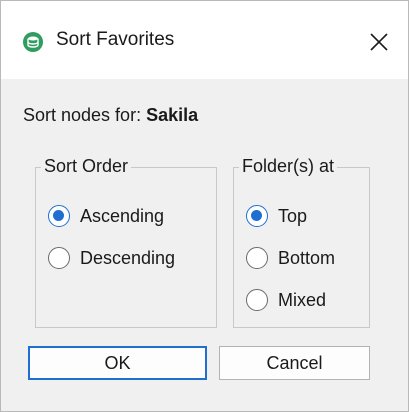 This screenshot has width=409, height=412. I want to click on radio-ascending: Ascending, so click(106, 216).